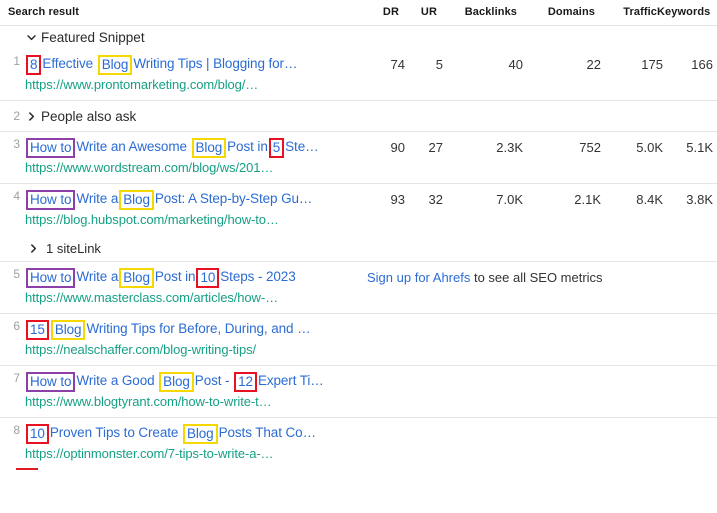  Describe the element at coordinates (16, 326) in the screenshot. I see `row-index: 6` at that location.